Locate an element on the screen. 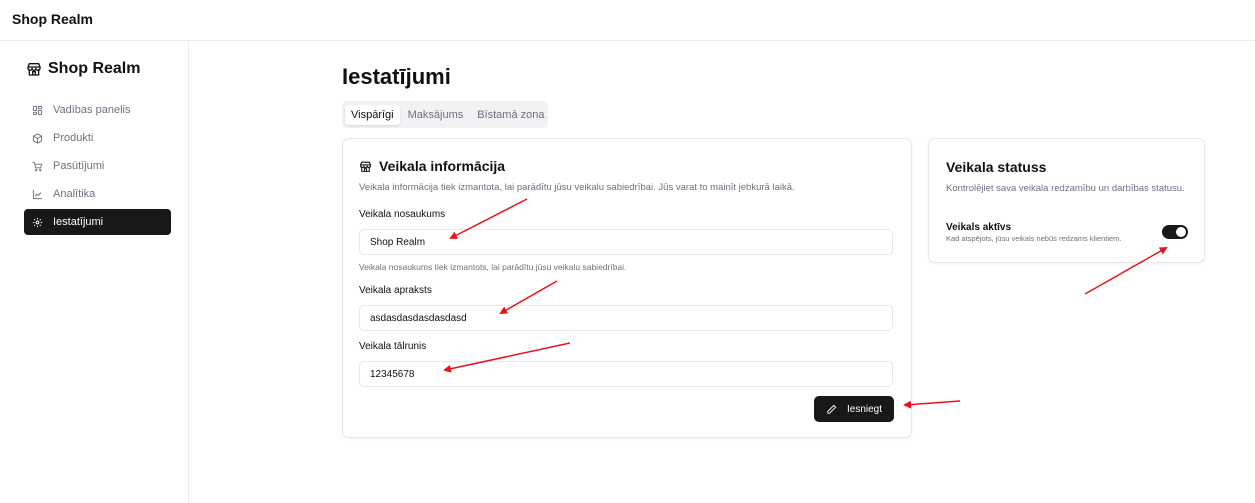 The image size is (1255, 503). sidebar-item-label: Iestatījumi is located at coordinates (78, 222).